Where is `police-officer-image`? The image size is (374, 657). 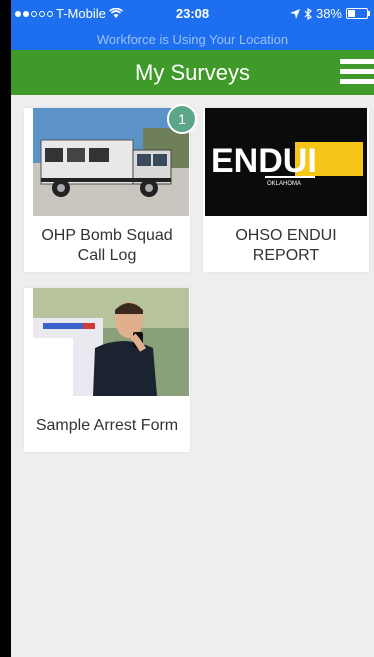
police-officer-image is located at coordinates (111, 342).